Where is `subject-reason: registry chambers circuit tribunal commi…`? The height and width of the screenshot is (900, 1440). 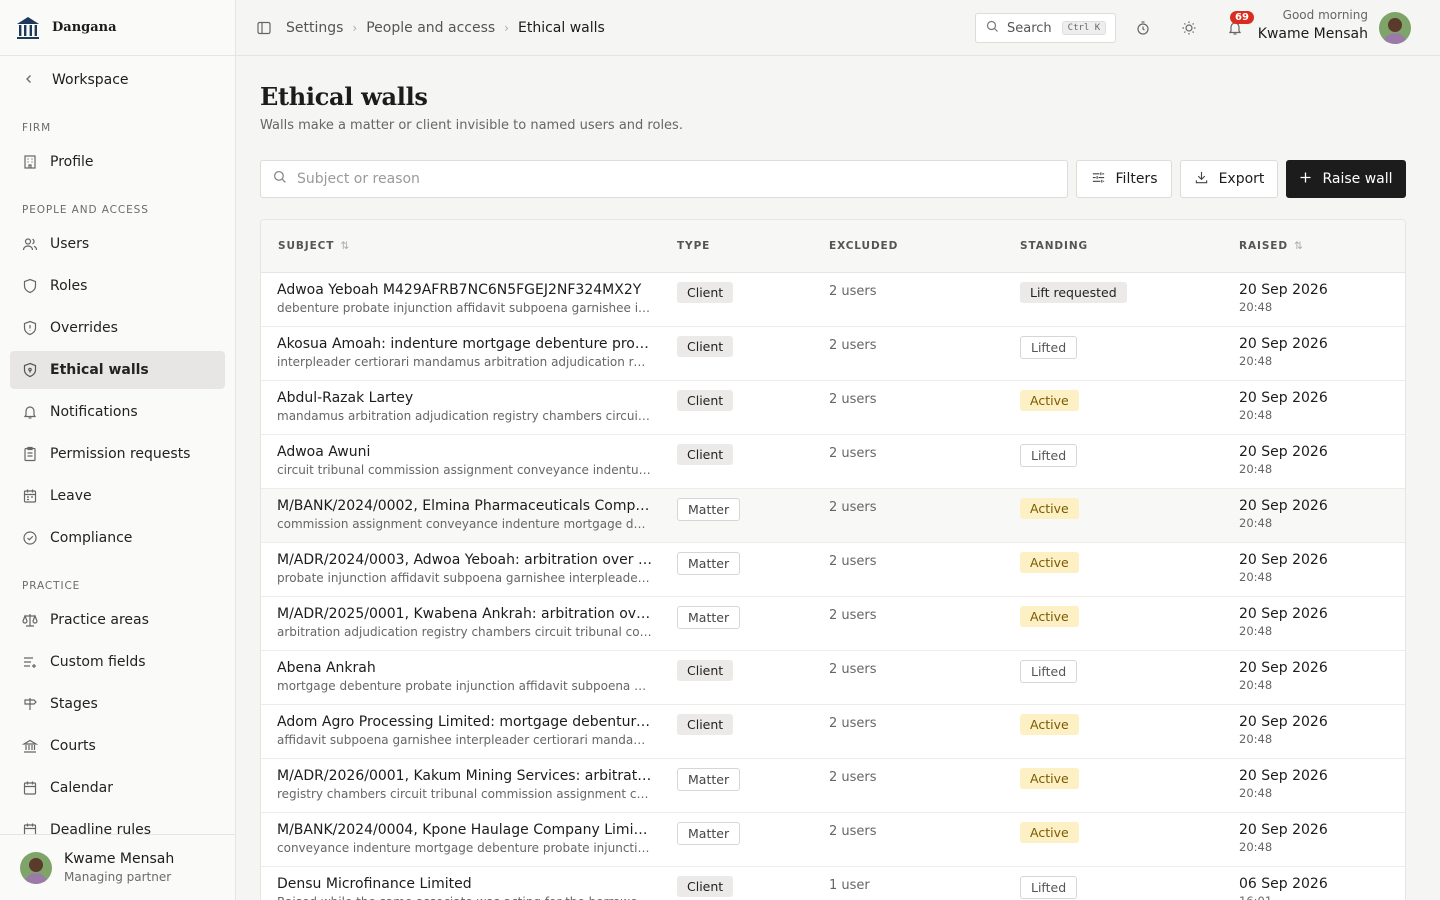 subject-reason: registry chambers circuit tribunal commi… is located at coordinates (464, 794).